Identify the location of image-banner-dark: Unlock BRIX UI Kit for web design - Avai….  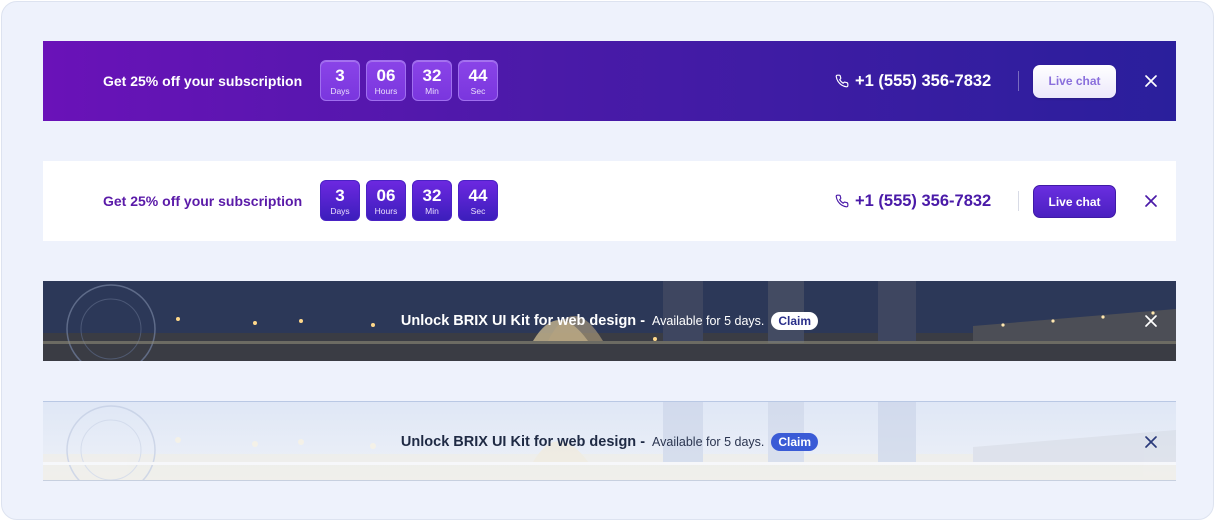
(609, 321).